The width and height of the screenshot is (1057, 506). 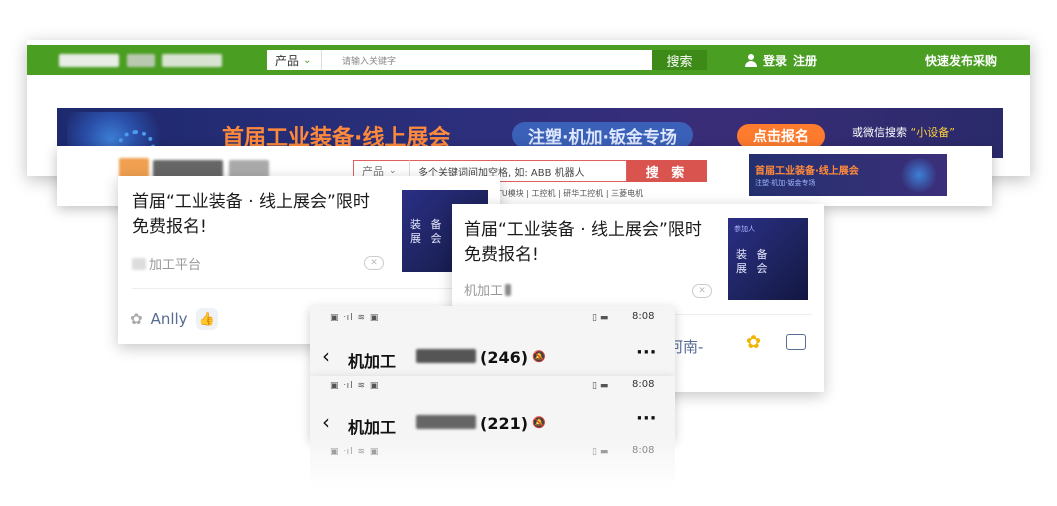 I want to click on expo-banner-small: 首届工业装备·线上展会 注塑·机加·钣金专场, so click(x=848, y=175).